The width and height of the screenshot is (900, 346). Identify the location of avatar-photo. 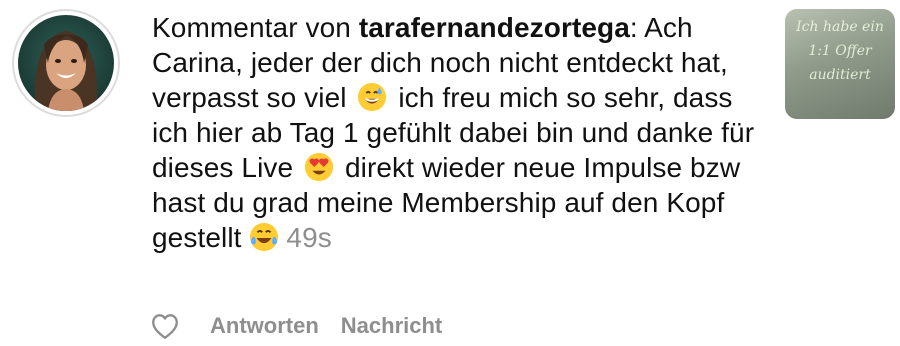
(66, 63).